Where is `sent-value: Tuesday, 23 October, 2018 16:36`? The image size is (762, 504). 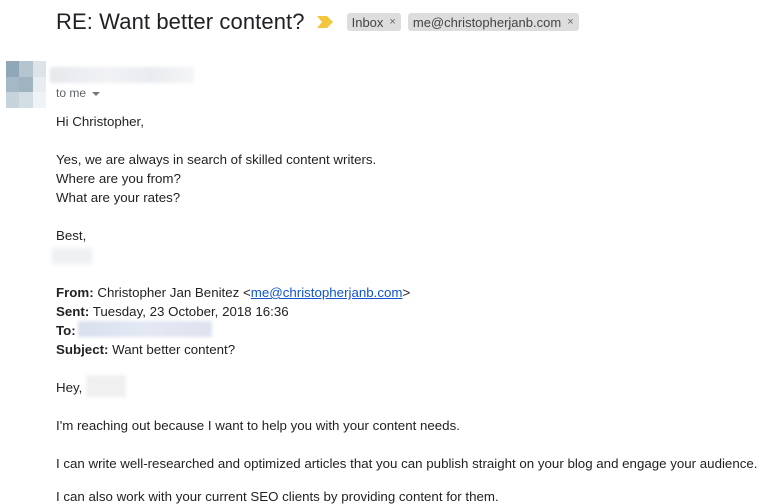
sent-value: Tuesday, 23 October, 2018 16:36 is located at coordinates (190, 311).